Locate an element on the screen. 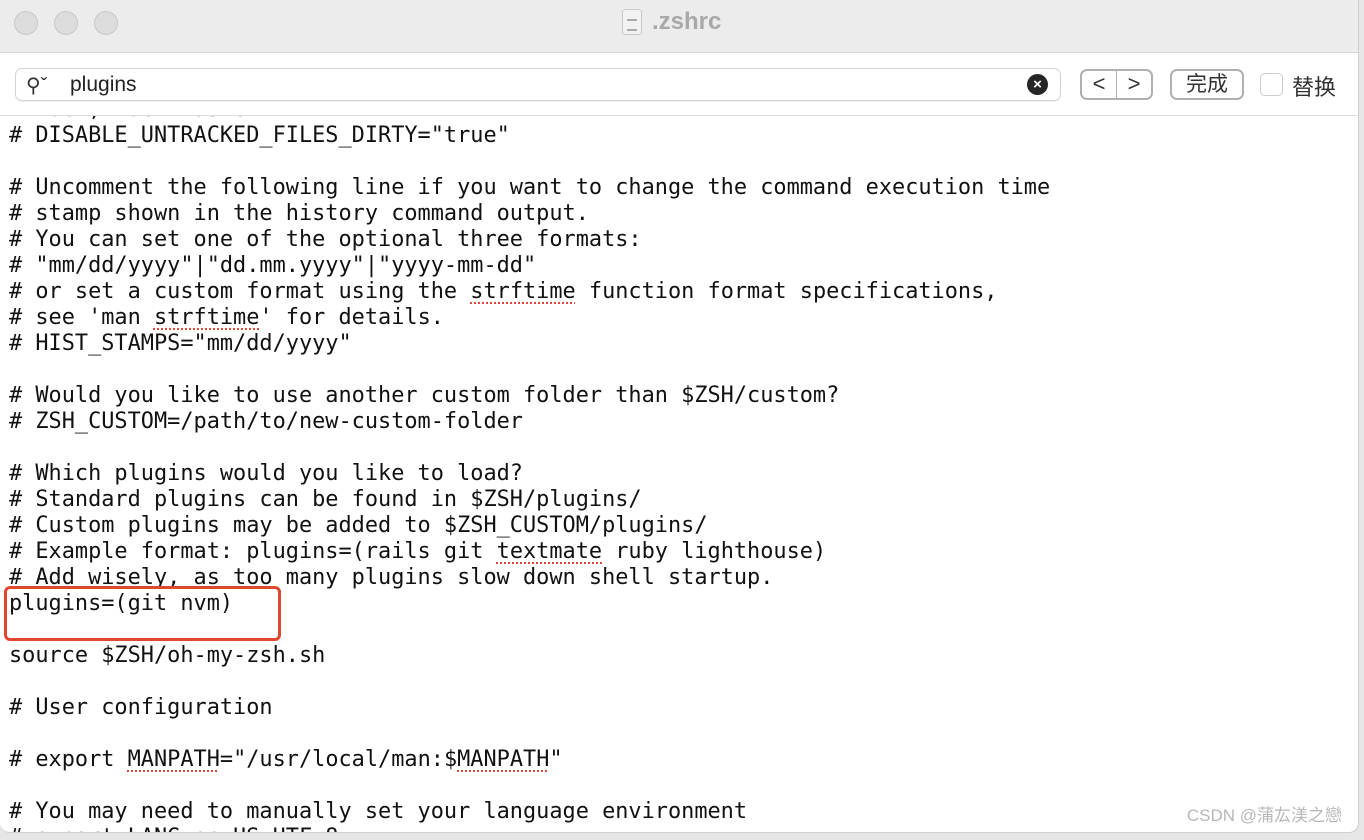  done-button: 完成 is located at coordinates (1207, 84).